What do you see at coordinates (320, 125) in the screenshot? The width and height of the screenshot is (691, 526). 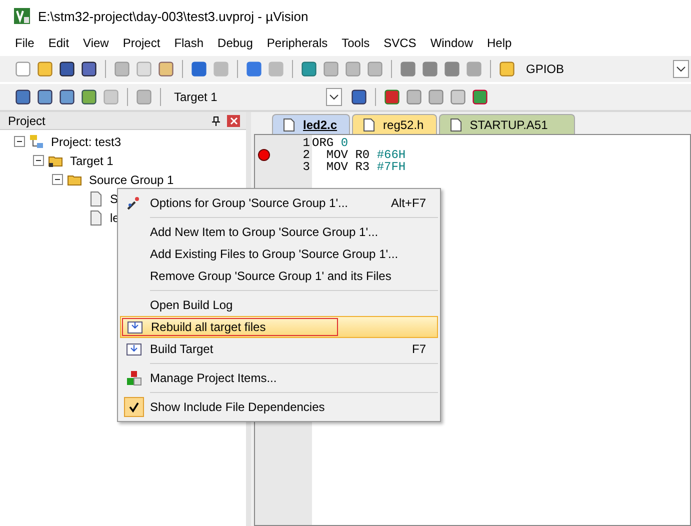 I see `tab-label: led2.c` at bounding box center [320, 125].